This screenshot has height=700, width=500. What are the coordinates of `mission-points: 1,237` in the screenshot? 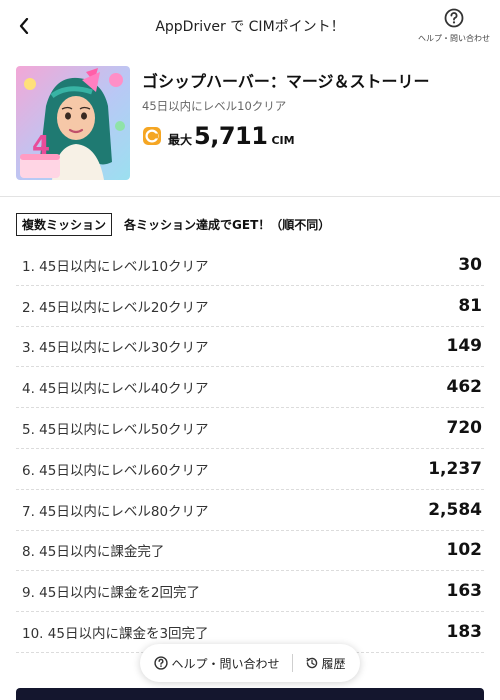 It's located at (455, 468).